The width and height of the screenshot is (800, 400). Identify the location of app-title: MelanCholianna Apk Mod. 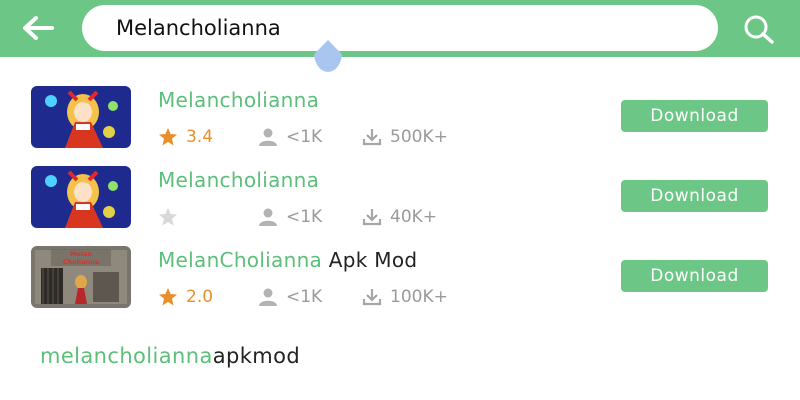
(287, 260).